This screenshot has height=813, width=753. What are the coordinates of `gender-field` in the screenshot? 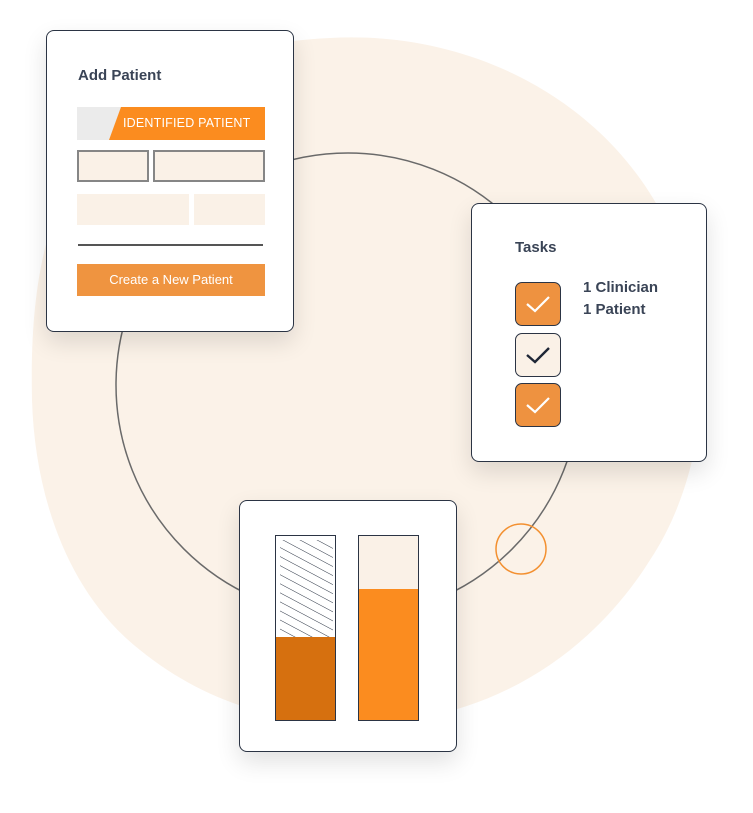 It's located at (229, 209).